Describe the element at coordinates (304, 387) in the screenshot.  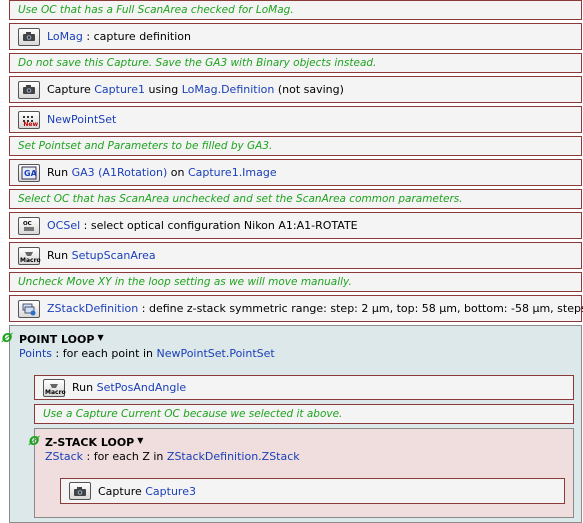
I see `run-macro-row: Macro Run SetPosAndAngle` at that location.